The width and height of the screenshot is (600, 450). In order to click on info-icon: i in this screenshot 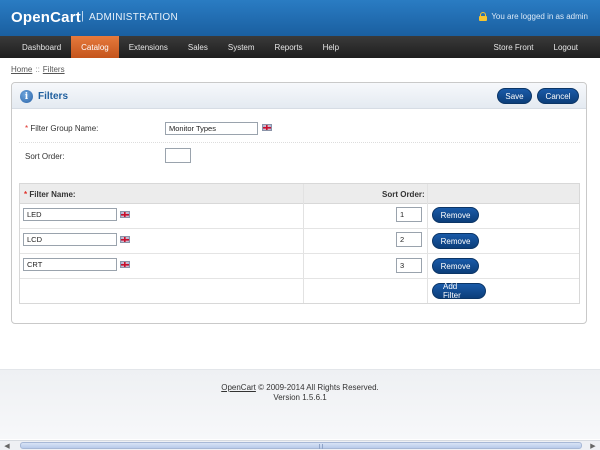, I will do `click(26, 96)`.